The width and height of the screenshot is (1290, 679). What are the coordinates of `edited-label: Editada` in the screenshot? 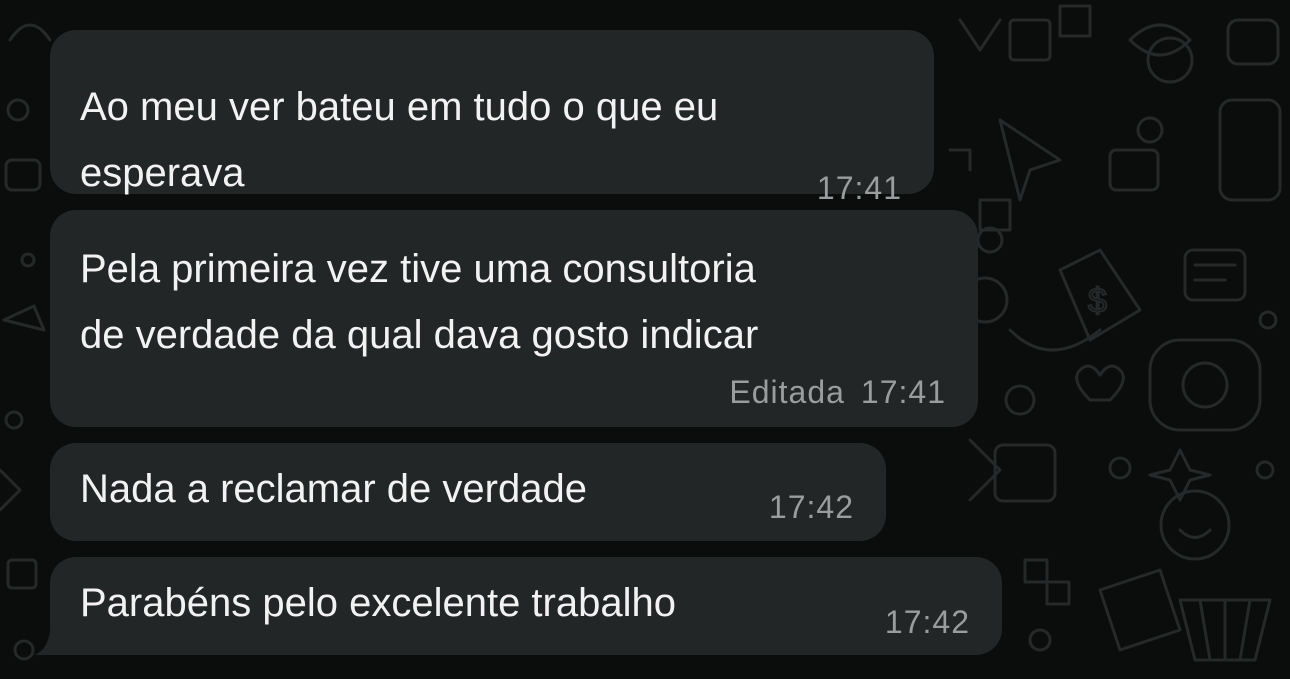 It's located at (787, 392).